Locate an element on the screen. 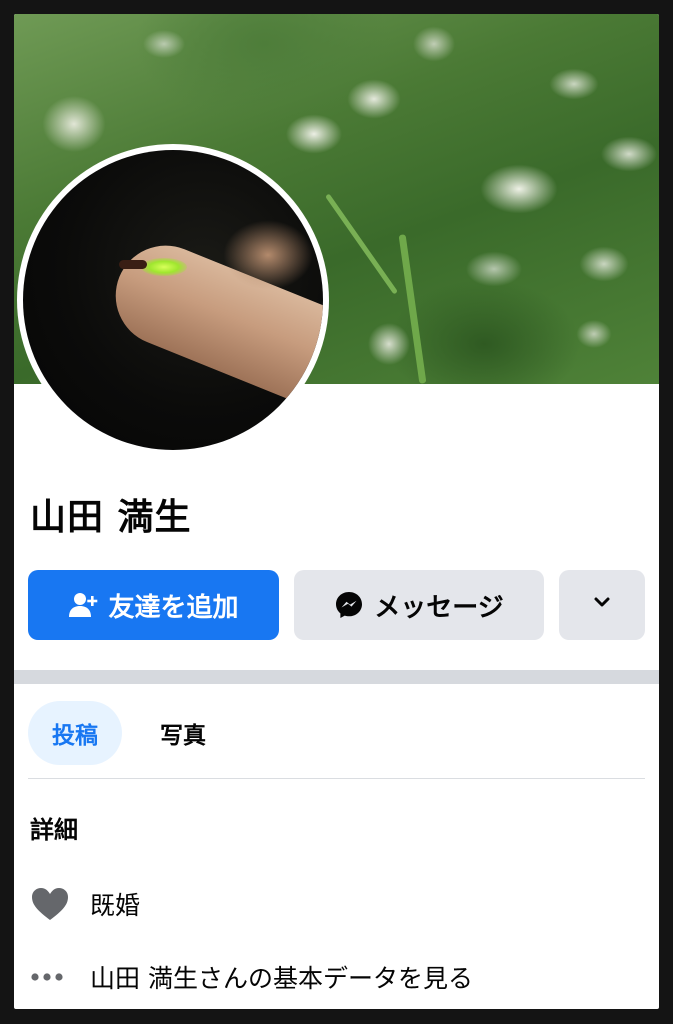 The image size is (673, 1024). profile-picture-image is located at coordinates (173, 300).